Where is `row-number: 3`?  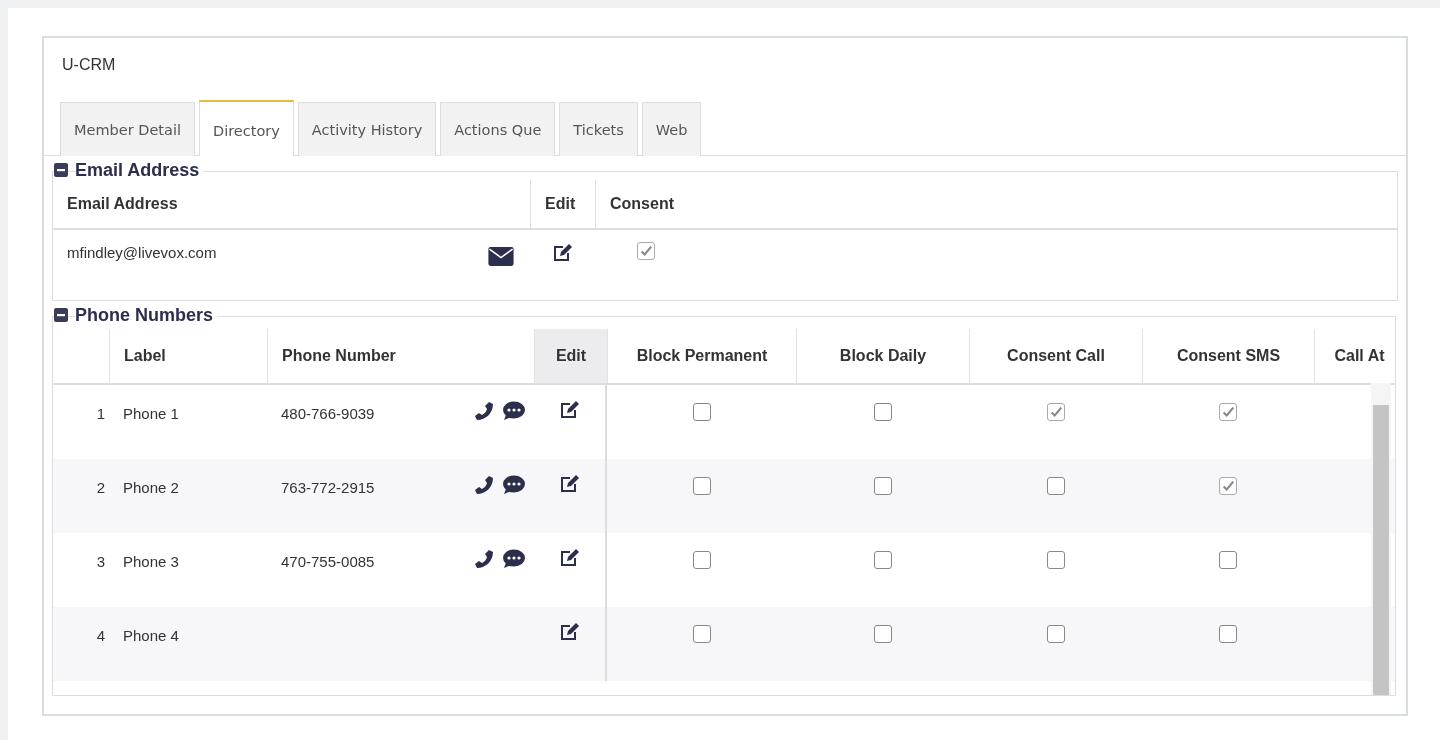 row-number: 3 is located at coordinates (100, 562).